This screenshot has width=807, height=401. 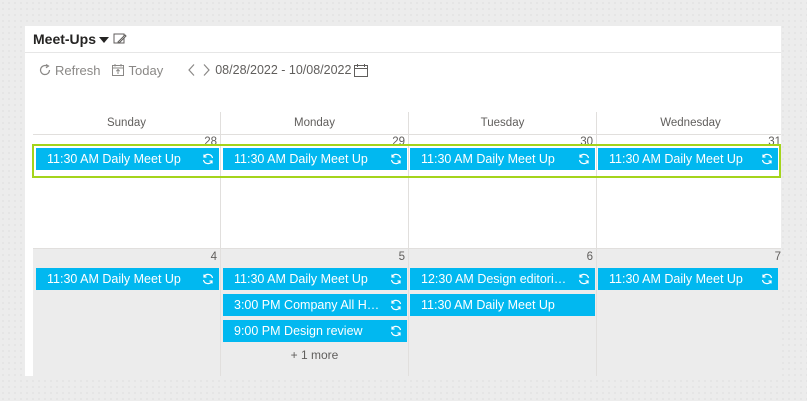 What do you see at coordinates (120, 39) in the screenshot?
I see `edit-icon` at bounding box center [120, 39].